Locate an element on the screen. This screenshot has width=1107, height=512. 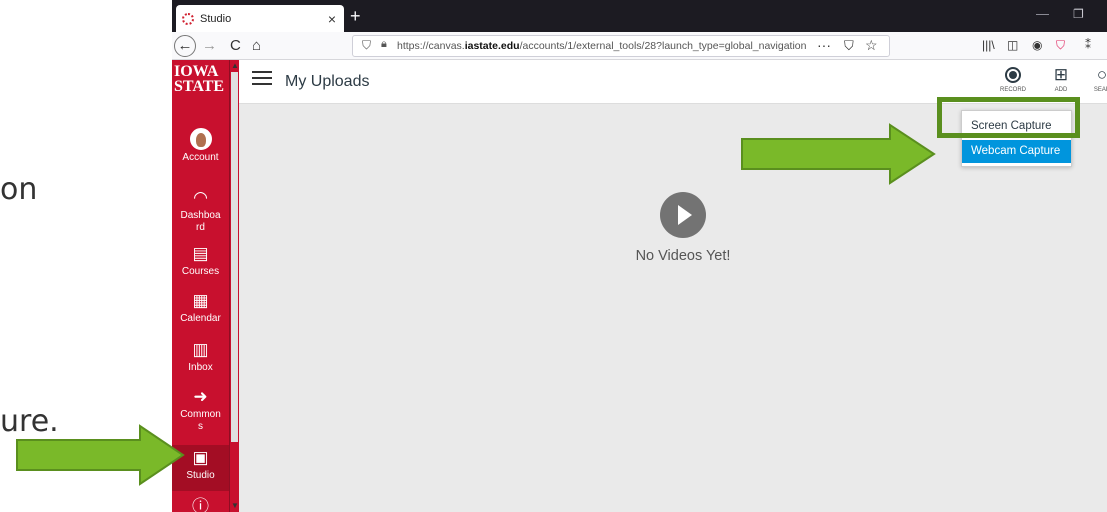
highlight-box is located at coordinates (1008, 117).